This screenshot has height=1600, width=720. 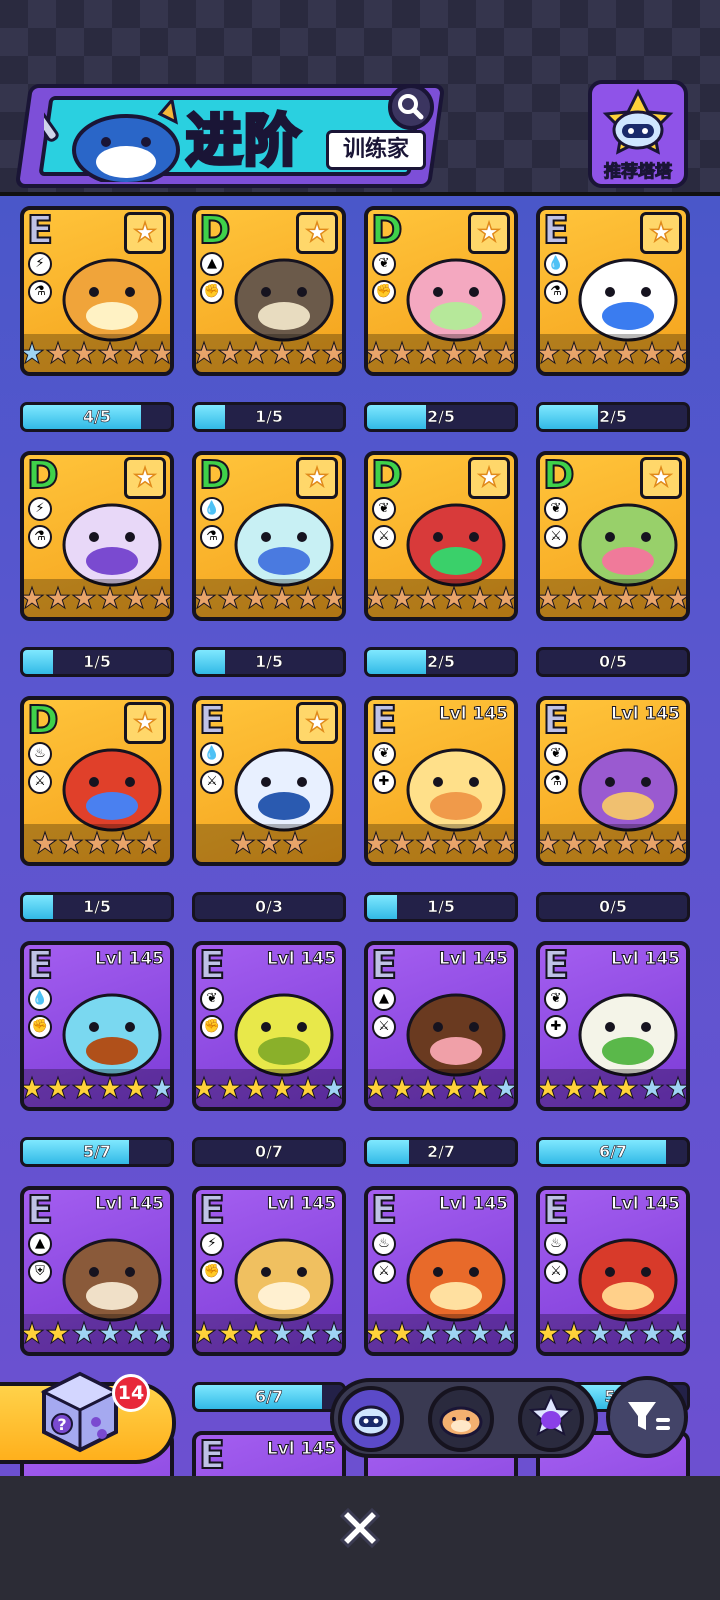 What do you see at coordinates (269, 907) in the screenshot?
I see `progress-text: 0/3` at bounding box center [269, 907].